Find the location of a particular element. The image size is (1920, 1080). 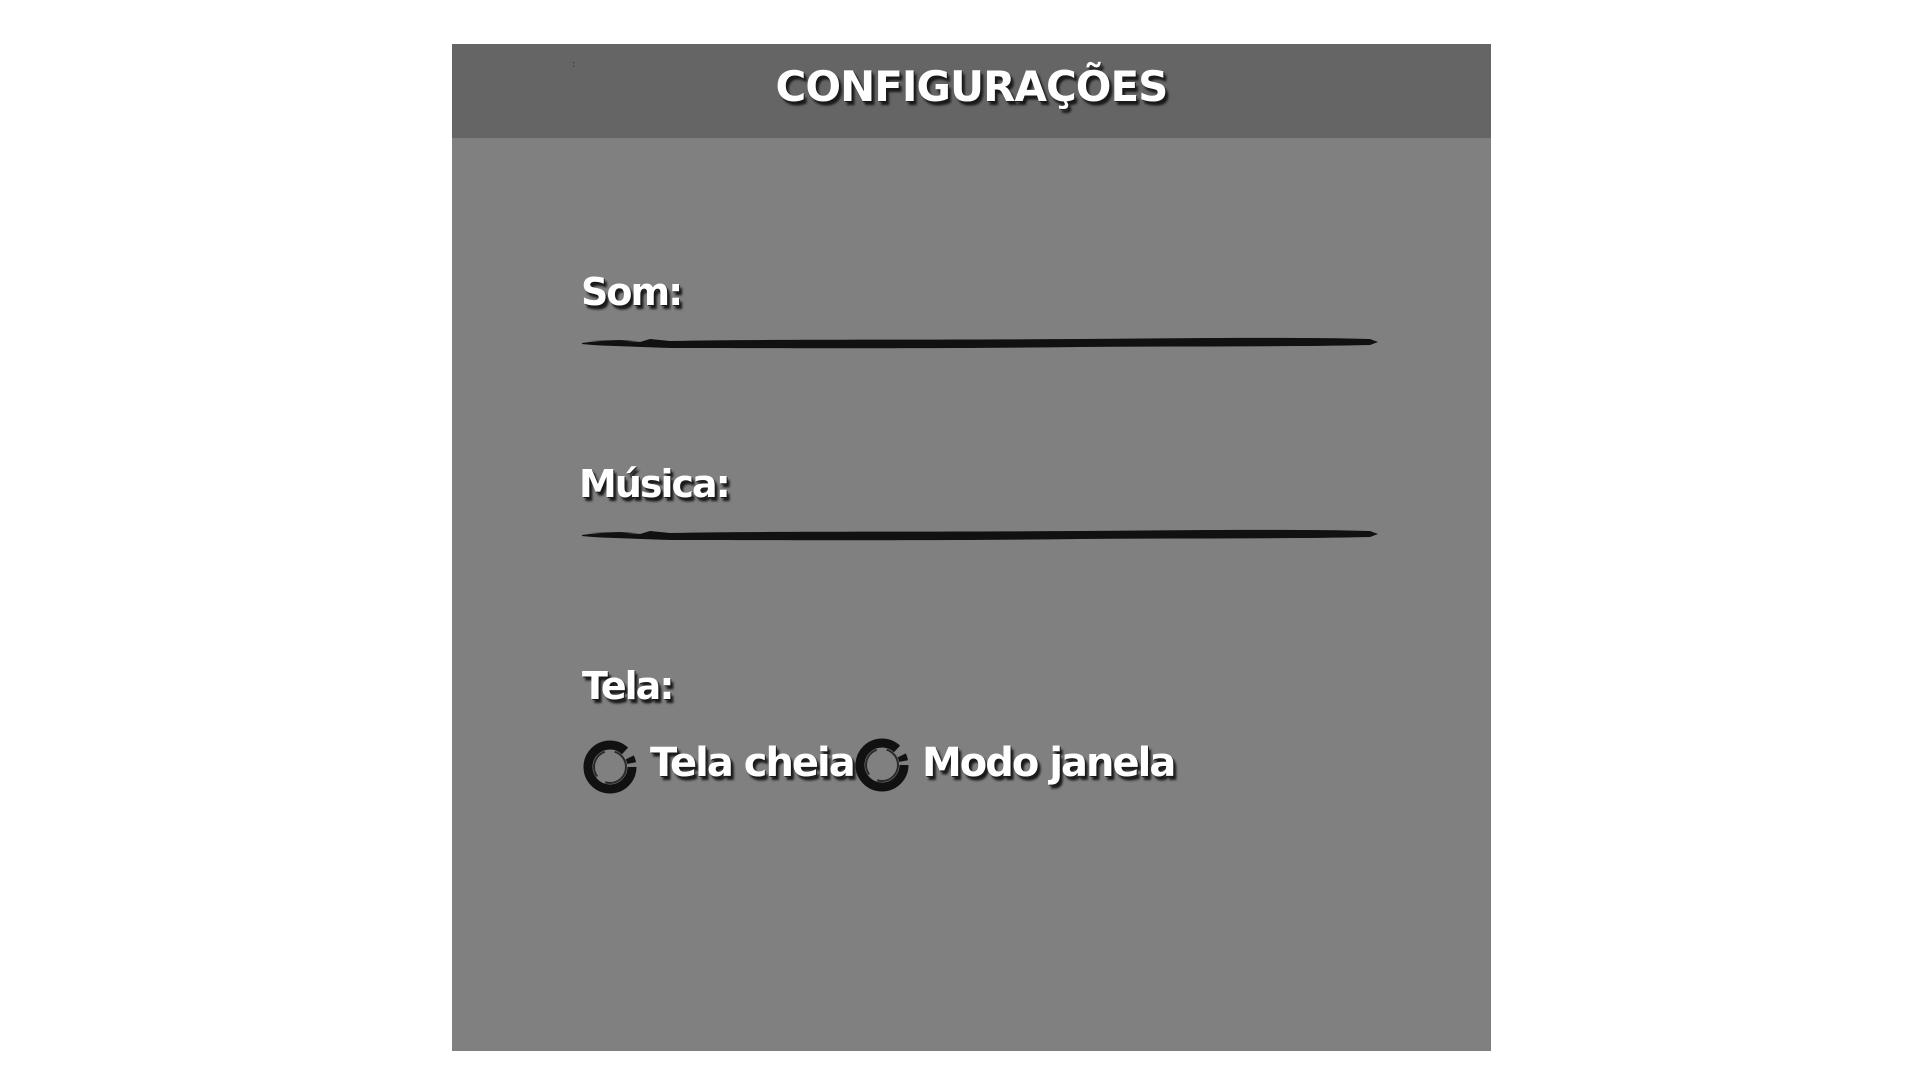

sound-slider is located at coordinates (980, 343).